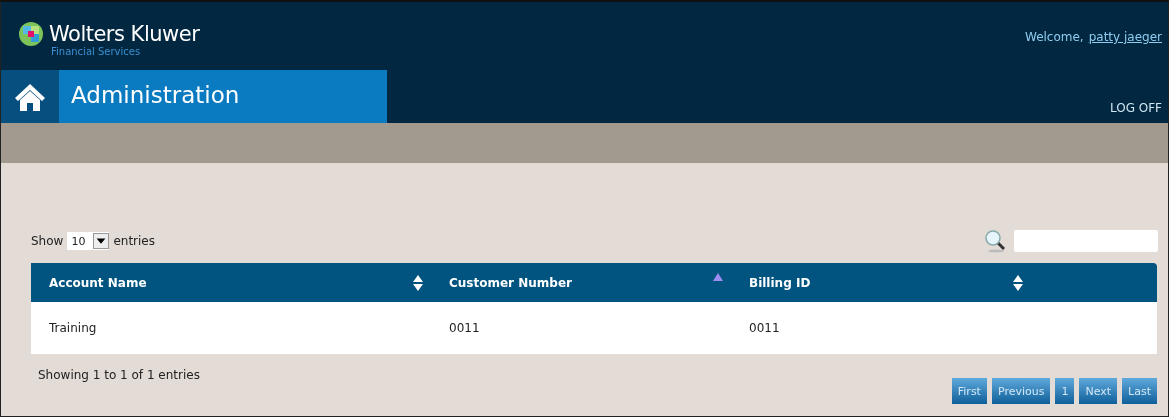  What do you see at coordinates (1086, 241) in the screenshot?
I see `search-field` at bounding box center [1086, 241].